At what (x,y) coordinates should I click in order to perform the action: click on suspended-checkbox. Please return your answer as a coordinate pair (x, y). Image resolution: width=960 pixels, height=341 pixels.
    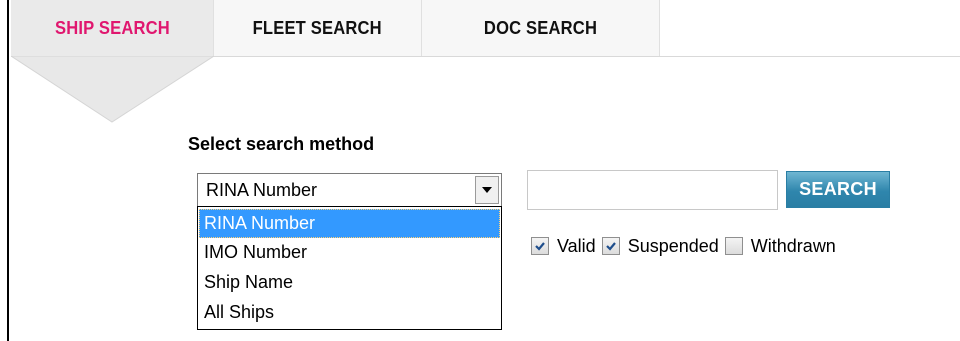
    Looking at the image, I should click on (610, 246).